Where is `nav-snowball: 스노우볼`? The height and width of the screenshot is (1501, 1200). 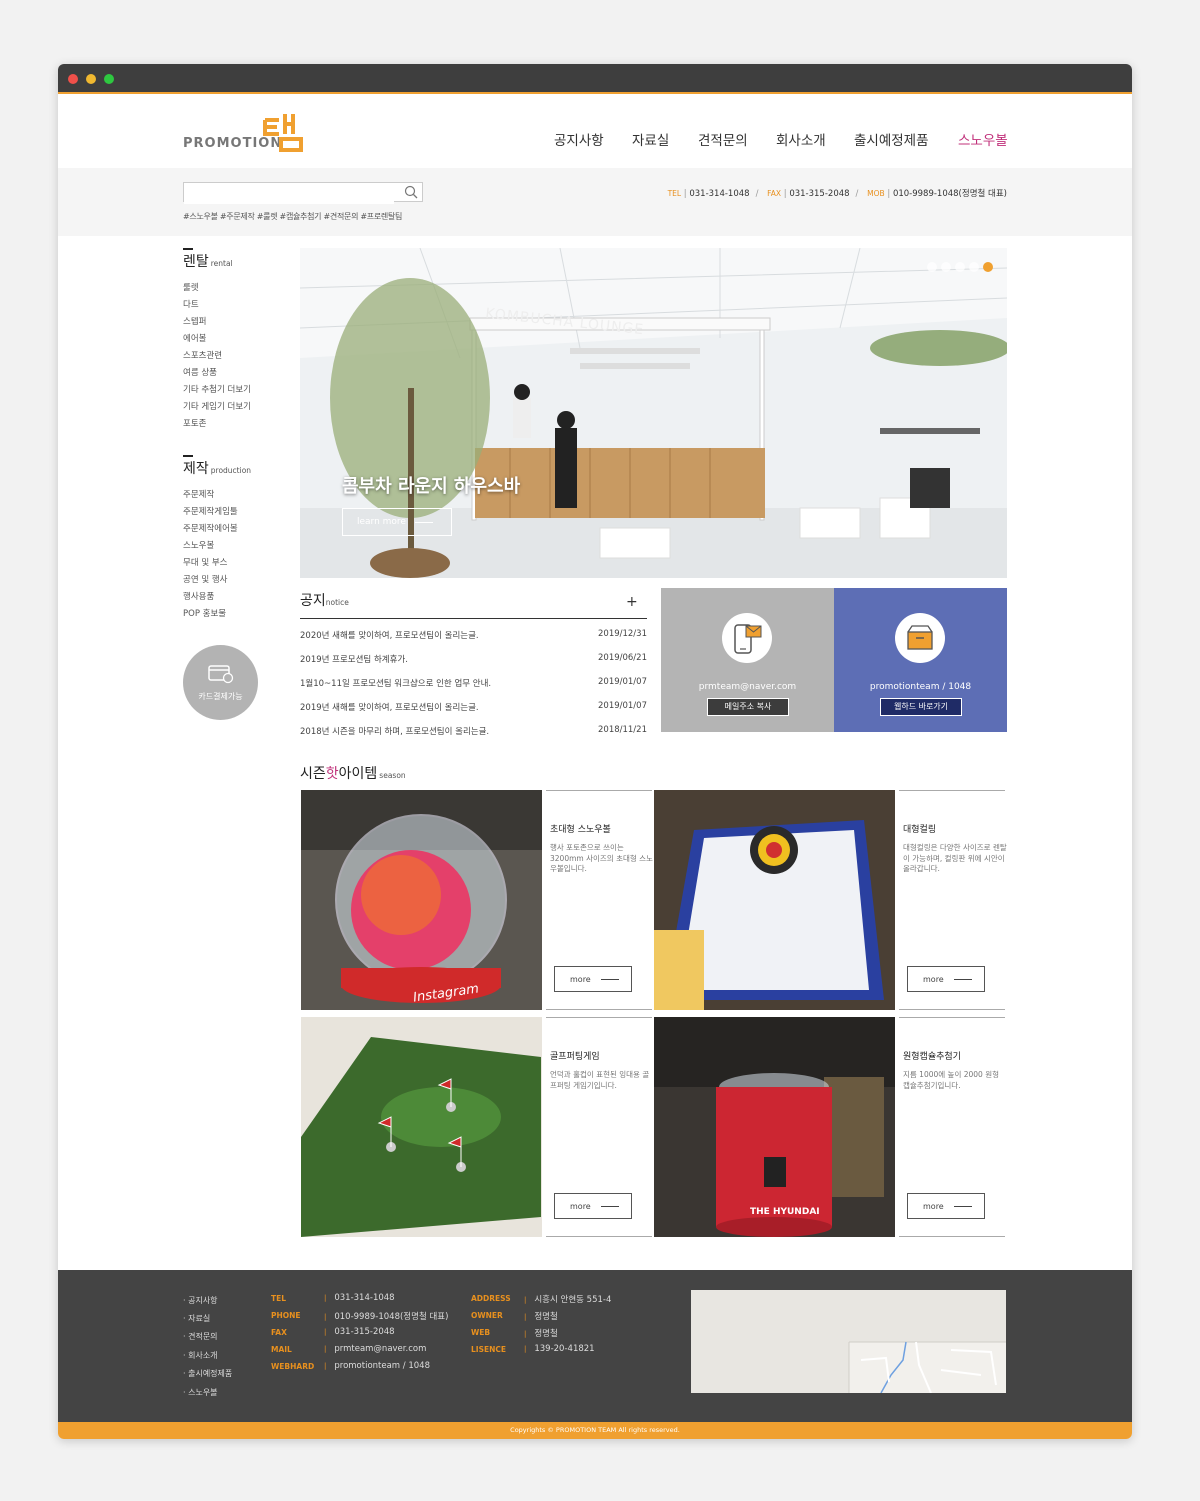 nav-snowball: 스노우볼 is located at coordinates (983, 139).